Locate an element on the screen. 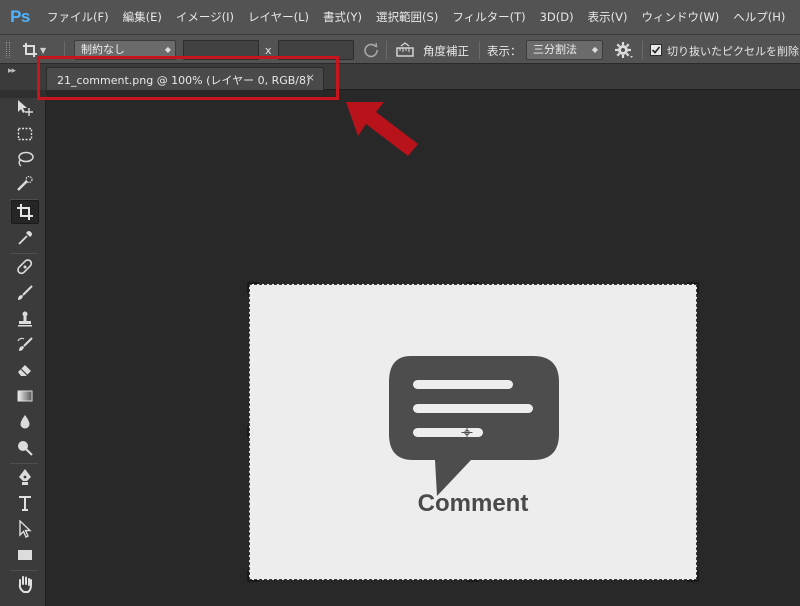 The height and width of the screenshot is (606, 800). crop-icon is located at coordinates (30, 50).